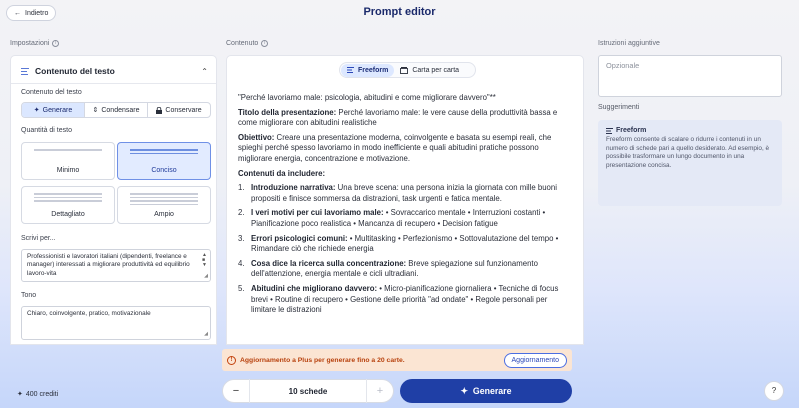  Describe the element at coordinates (231, 360) in the screenshot. I see `warning-icon: !` at that location.